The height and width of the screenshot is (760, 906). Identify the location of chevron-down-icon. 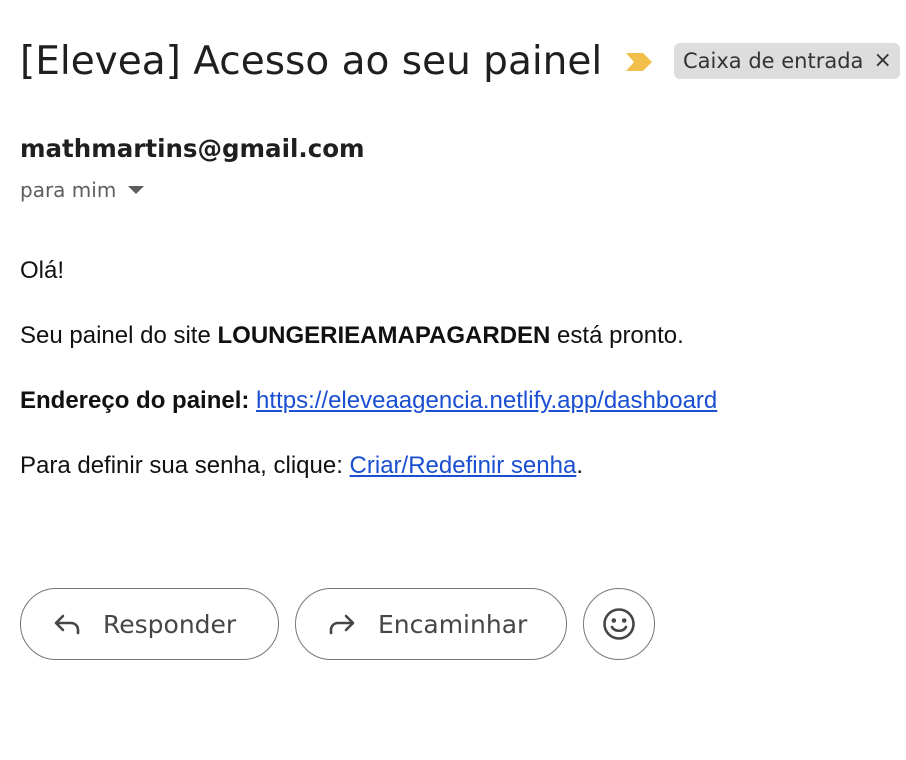
(136, 190).